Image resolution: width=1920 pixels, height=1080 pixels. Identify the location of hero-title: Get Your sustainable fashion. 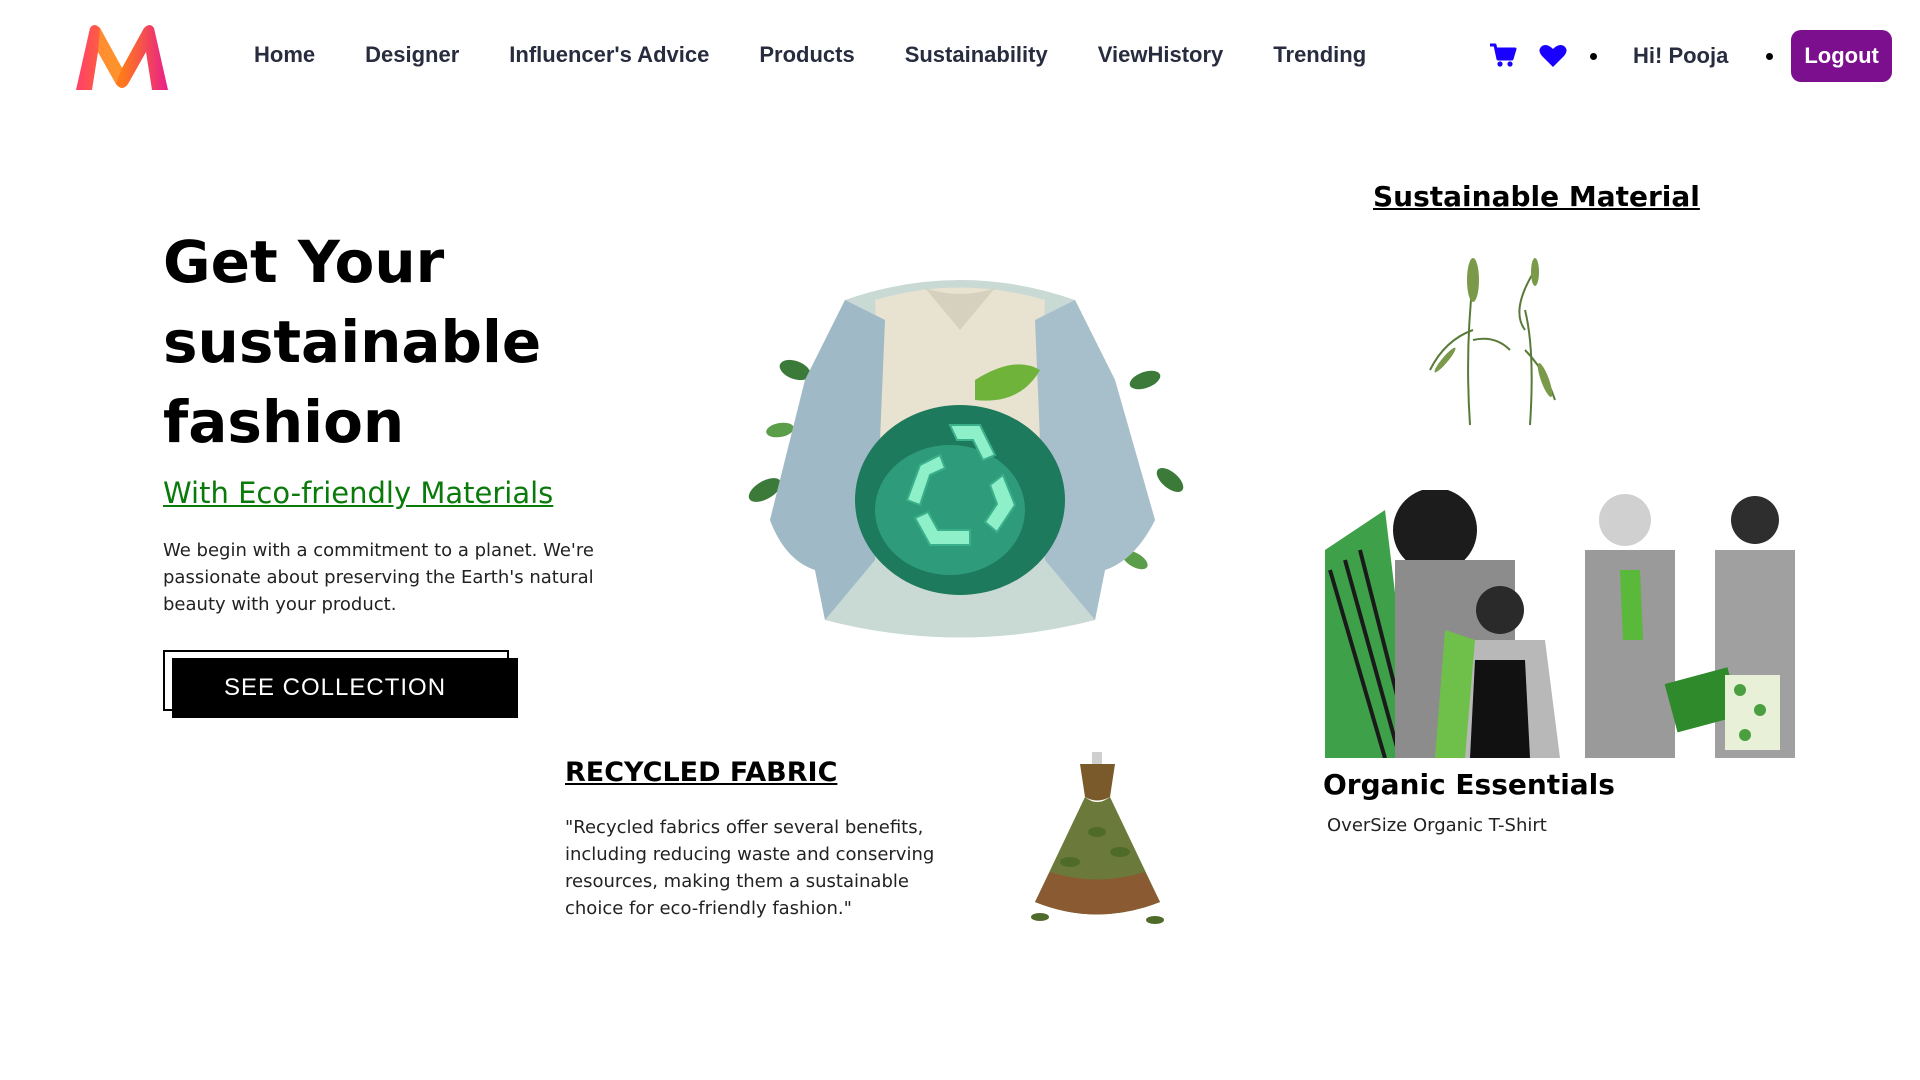
(352, 342).